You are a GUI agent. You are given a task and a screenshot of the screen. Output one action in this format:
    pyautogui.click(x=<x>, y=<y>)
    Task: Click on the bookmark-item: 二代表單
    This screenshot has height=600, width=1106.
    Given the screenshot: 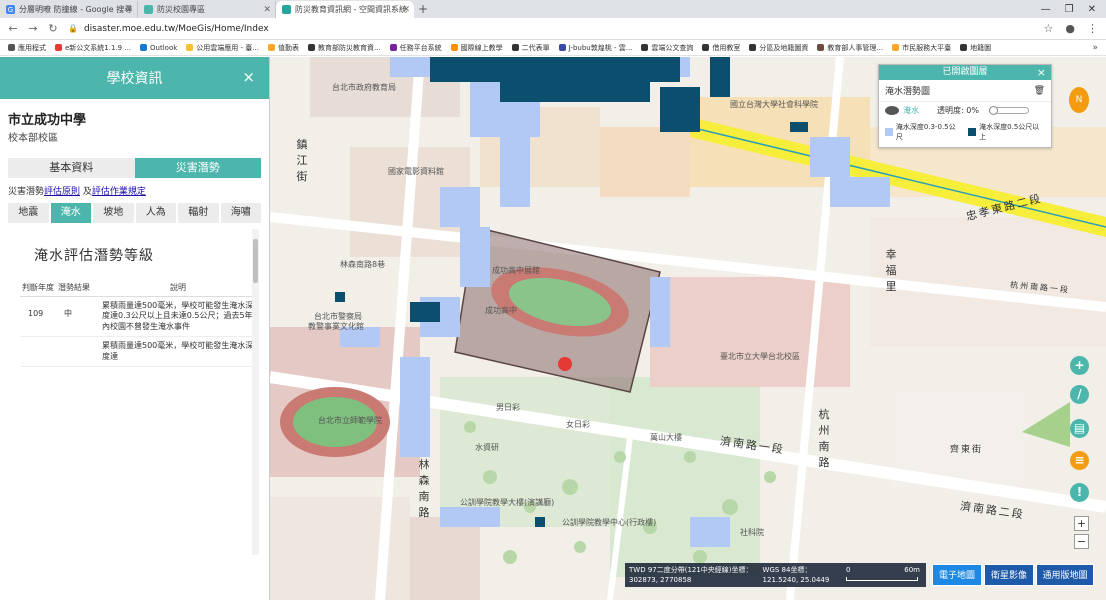 What is the action you would take?
    pyautogui.click(x=530, y=48)
    